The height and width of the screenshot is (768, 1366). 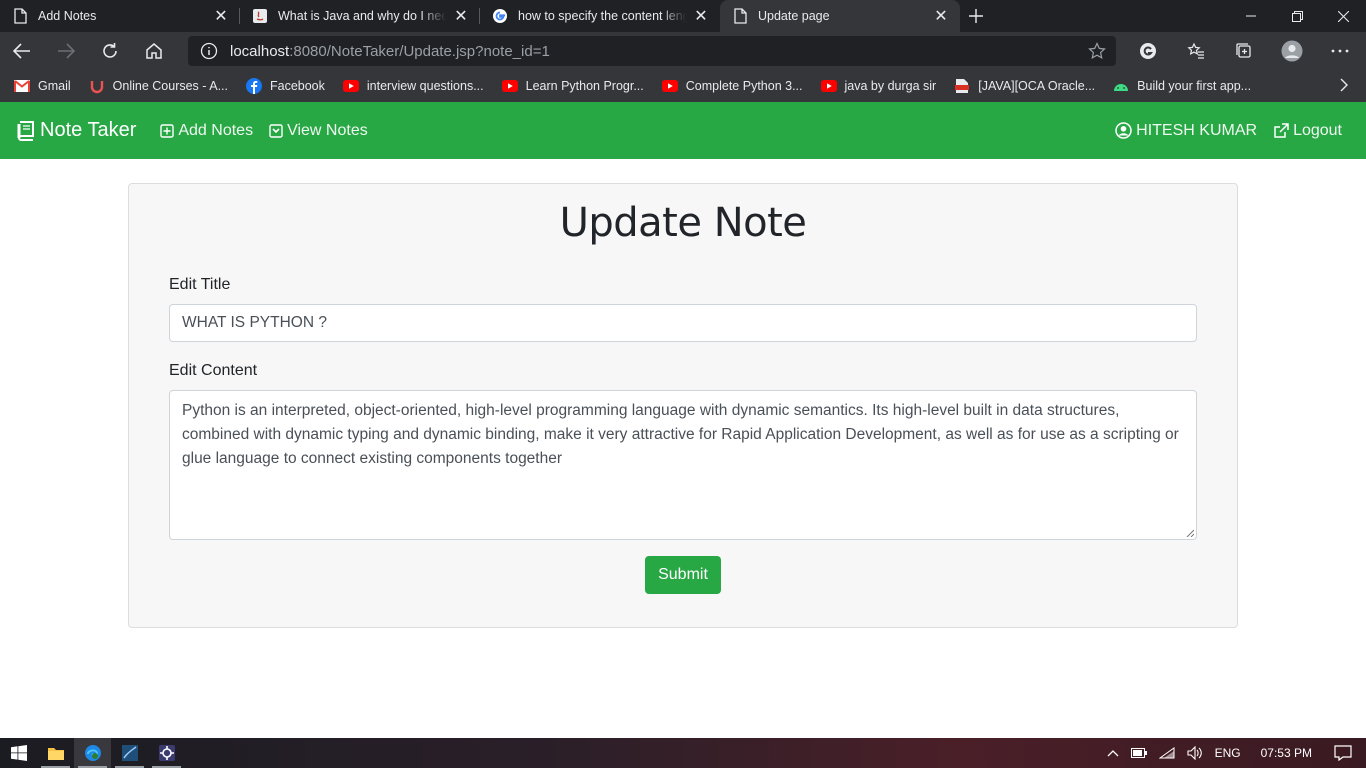 I want to click on new-tab-button, so click(x=976, y=16).